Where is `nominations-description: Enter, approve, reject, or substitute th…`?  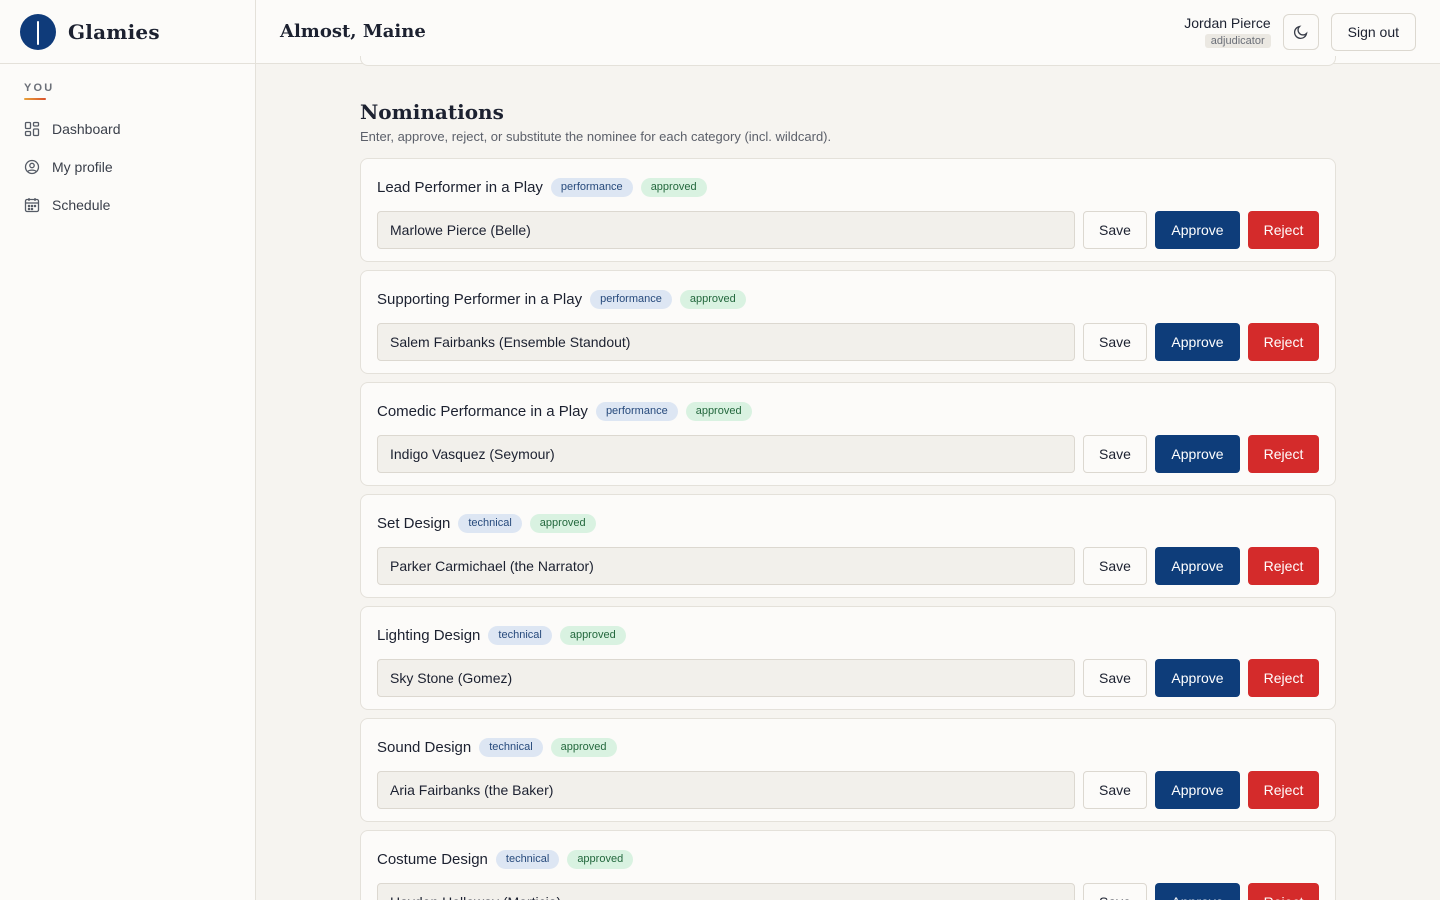 nominations-description: Enter, approve, reject, or substitute th… is located at coordinates (596, 136).